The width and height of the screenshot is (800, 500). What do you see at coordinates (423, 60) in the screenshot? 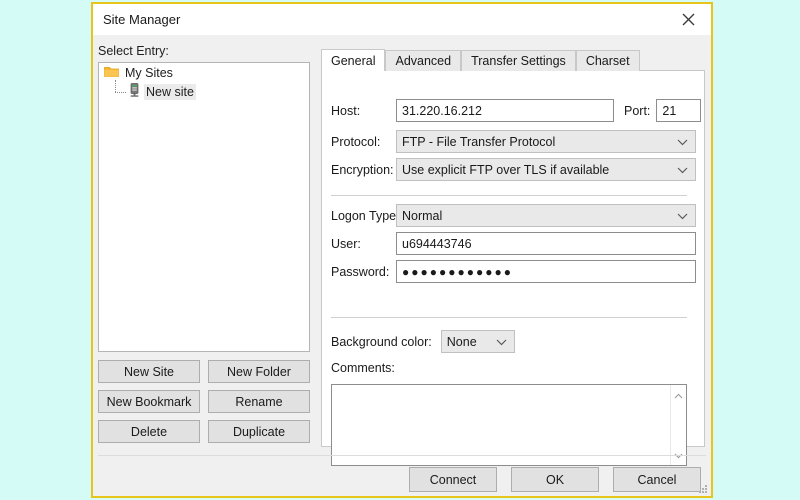
I see `tab-advanced: Advanced` at bounding box center [423, 60].